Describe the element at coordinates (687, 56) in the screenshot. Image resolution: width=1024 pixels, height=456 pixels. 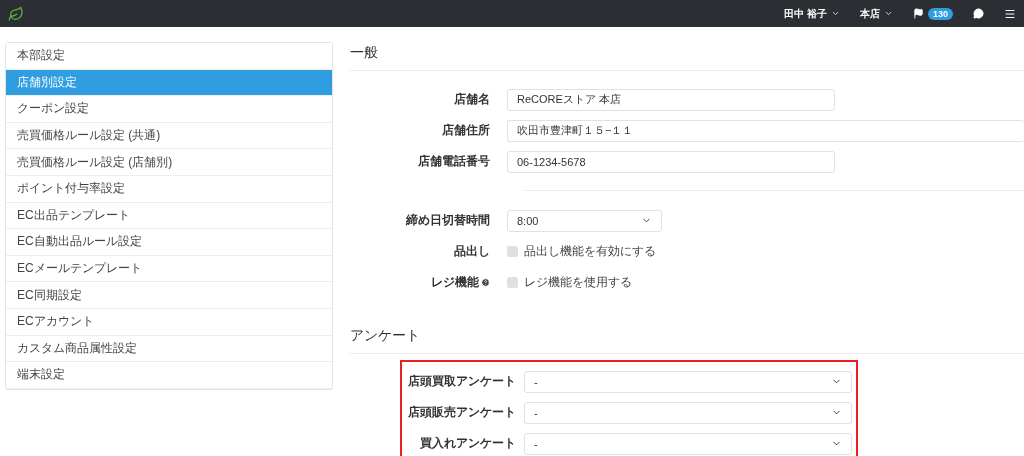
I see `section-title: 一般` at that location.